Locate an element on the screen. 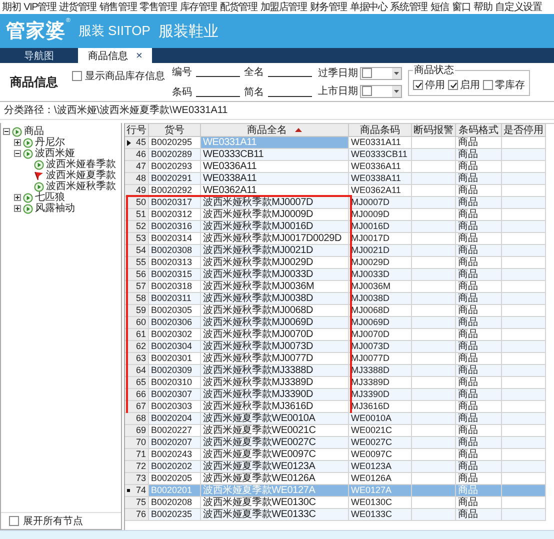 This screenshot has width=554, height=539. row-number: 67 is located at coordinates (141, 406).